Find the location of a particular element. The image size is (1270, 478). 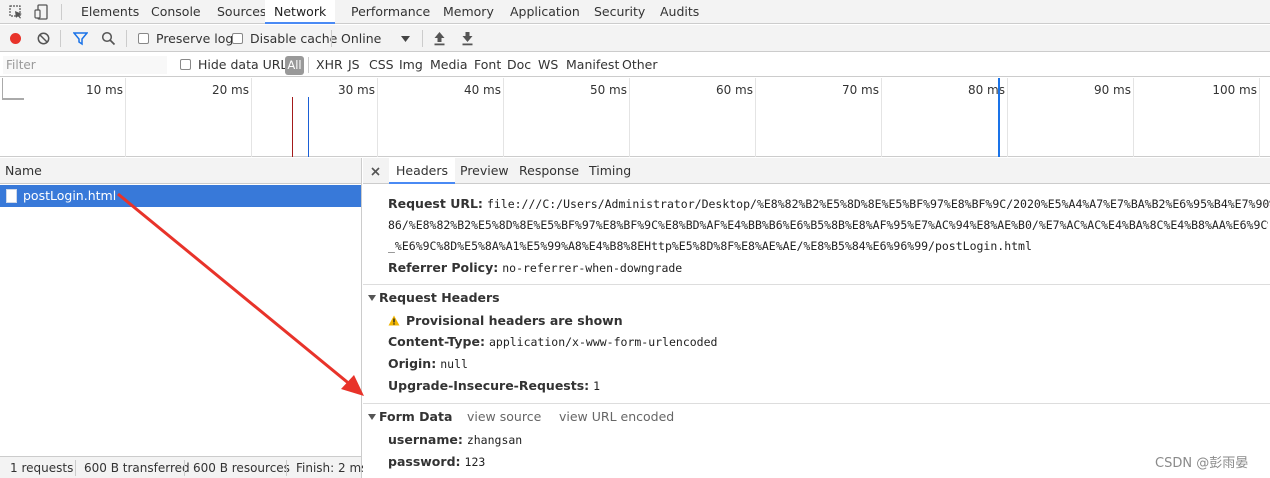

tab-memory: Memory is located at coordinates (468, 12).